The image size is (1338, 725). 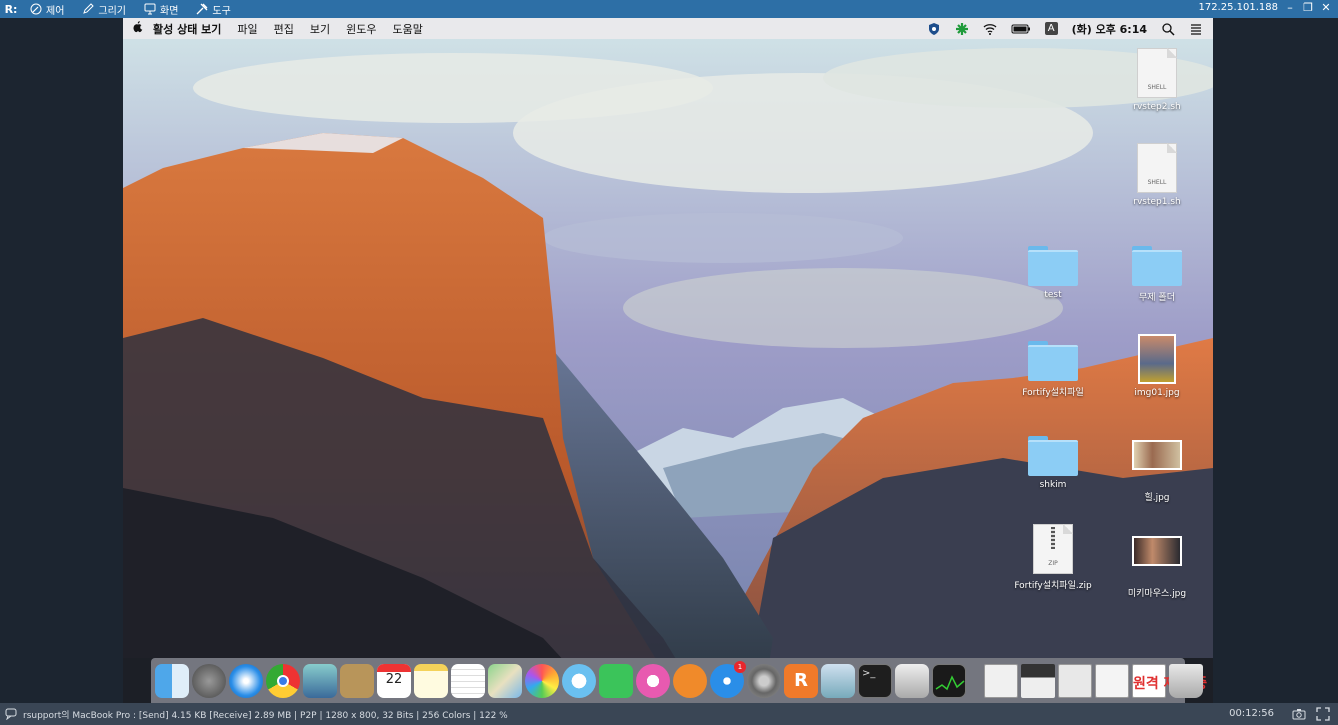 What do you see at coordinates (838, 680) in the screenshot?
I see `preview-icon` at bounding box center [838, 680].